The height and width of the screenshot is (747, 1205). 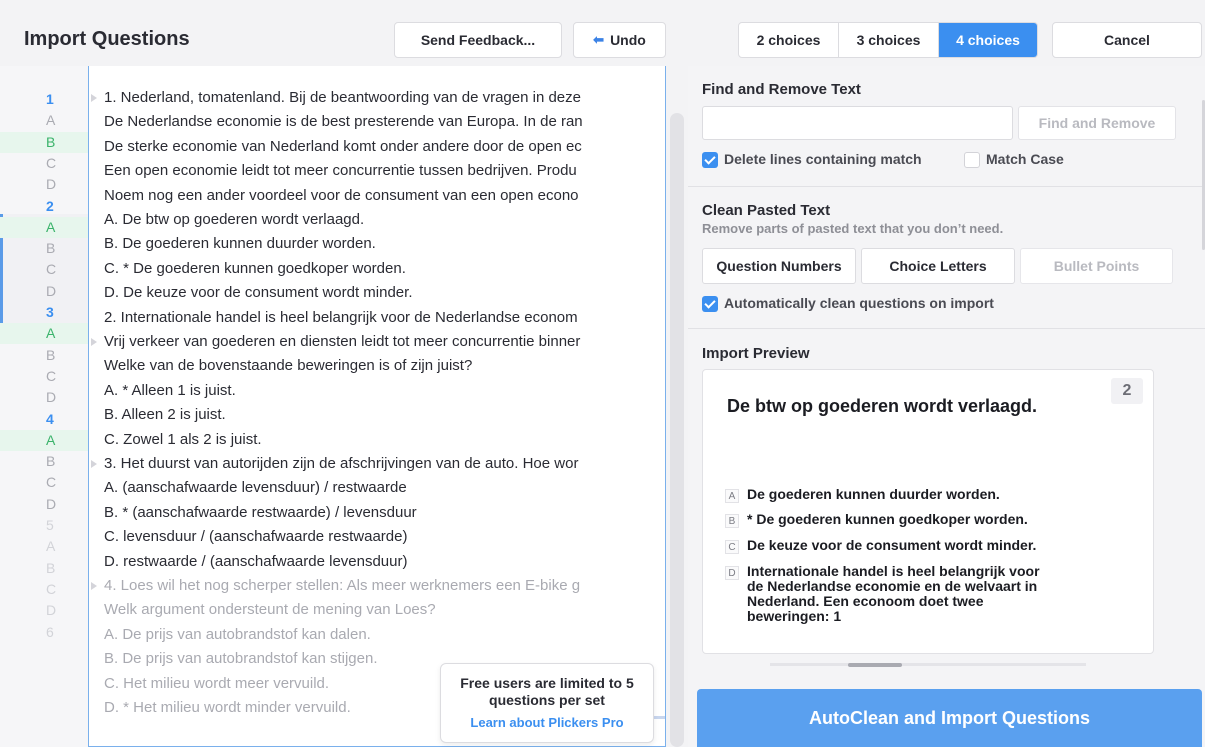 I want to click on editor-line-text: A. De btw op goederen wordt verlaagd., so click(x=234, y=219).